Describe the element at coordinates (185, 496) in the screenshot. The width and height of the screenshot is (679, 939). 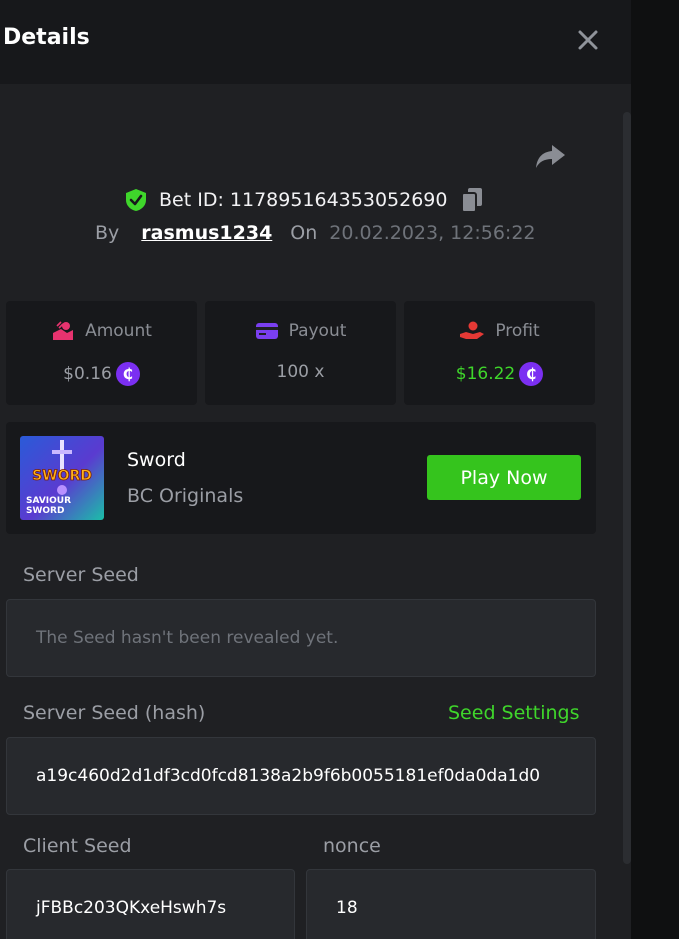
I see `game-provider: BC Originals` at that location.